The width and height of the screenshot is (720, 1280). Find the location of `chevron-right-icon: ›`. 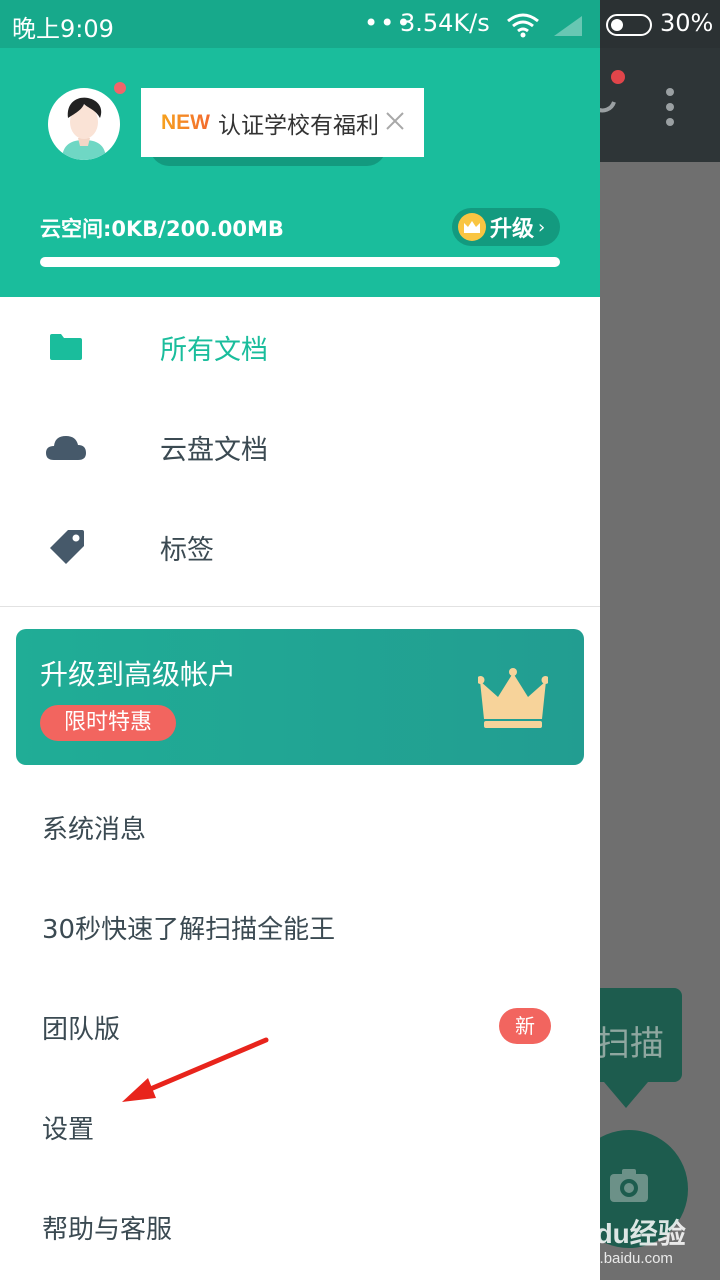

chevron-right-icon: › is located at coordinates (542, 227).